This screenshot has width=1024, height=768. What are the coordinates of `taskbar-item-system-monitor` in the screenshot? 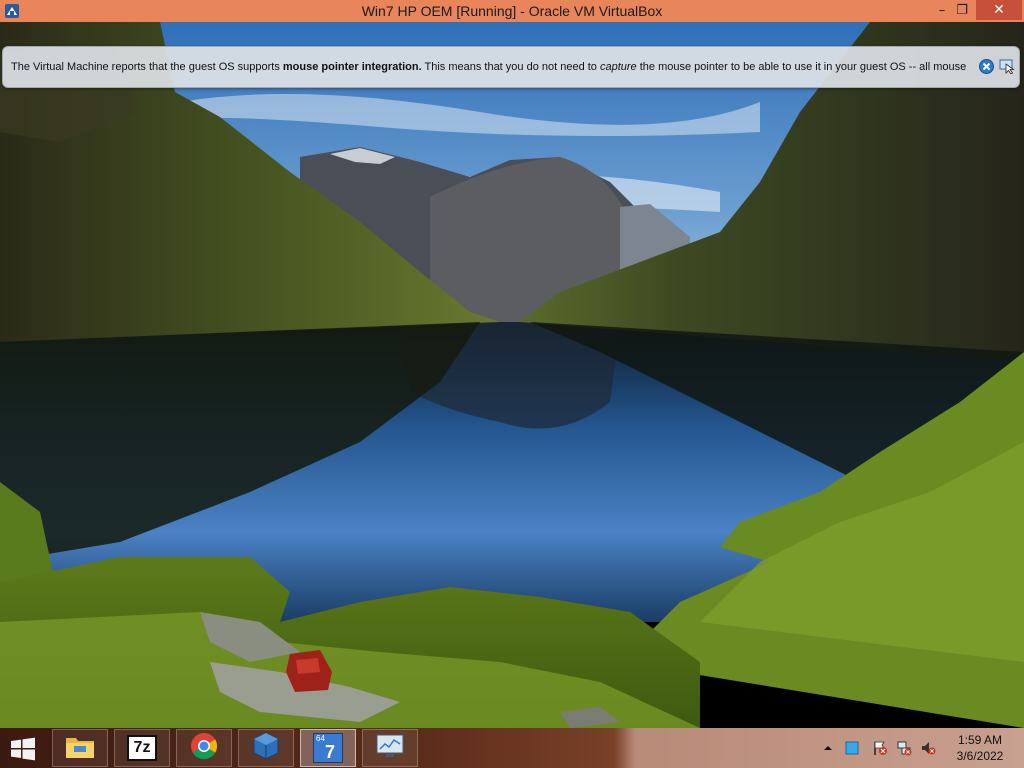 It's located at (390, 748).